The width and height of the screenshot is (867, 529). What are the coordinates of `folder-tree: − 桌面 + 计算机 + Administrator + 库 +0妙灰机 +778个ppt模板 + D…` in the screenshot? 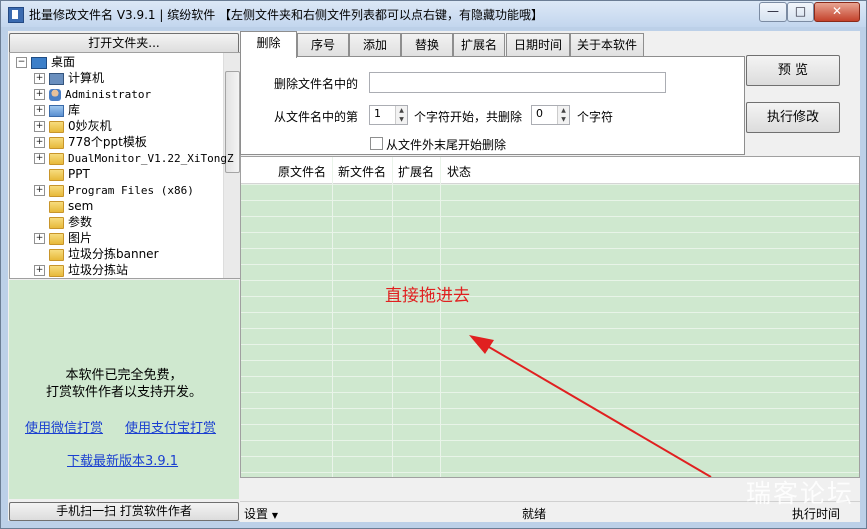 It's located at (125, 165).